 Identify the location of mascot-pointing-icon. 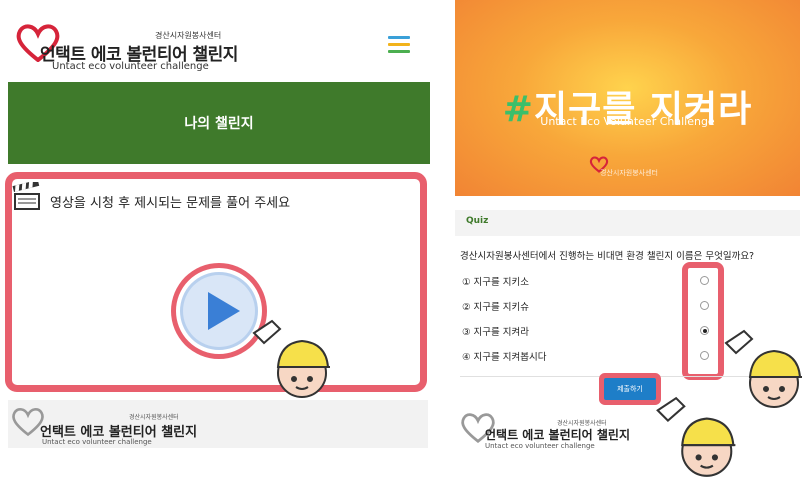
(291, 358).